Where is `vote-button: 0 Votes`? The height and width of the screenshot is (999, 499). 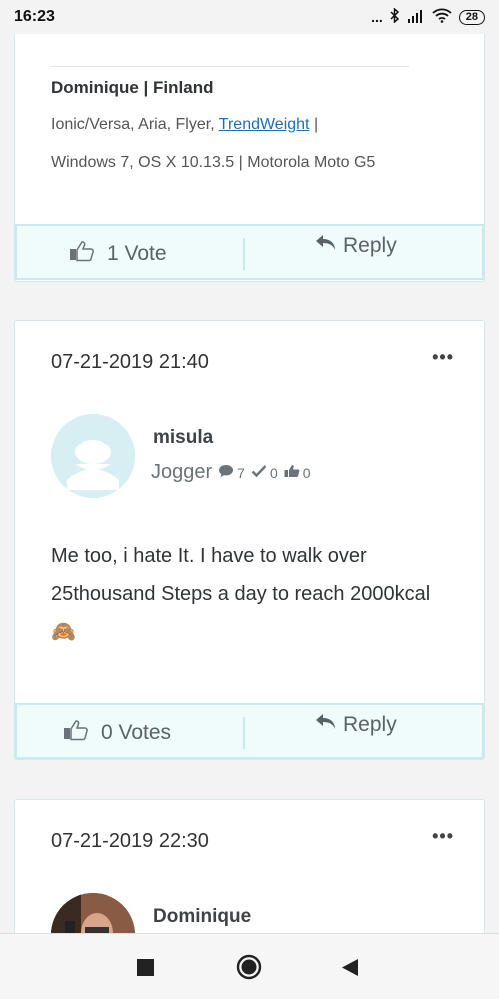 vote-button: 0 Votes is located at coordinates (117, 733).